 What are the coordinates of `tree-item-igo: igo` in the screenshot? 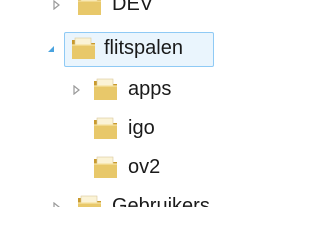 It's located at (145, 129).